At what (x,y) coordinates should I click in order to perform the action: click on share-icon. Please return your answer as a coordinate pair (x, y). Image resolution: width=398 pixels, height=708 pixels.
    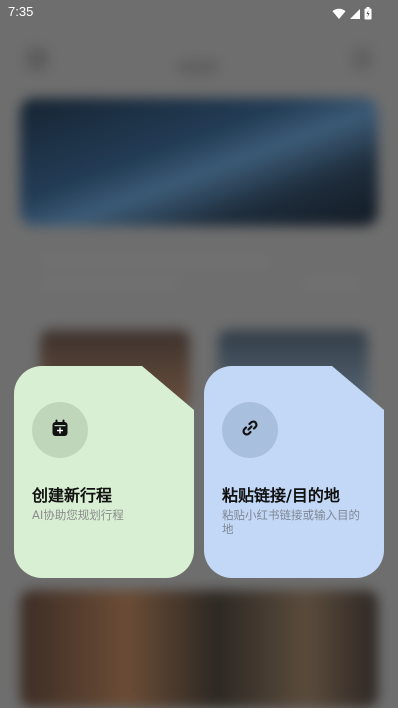
    Looking at the image, I should click on (362, 59).